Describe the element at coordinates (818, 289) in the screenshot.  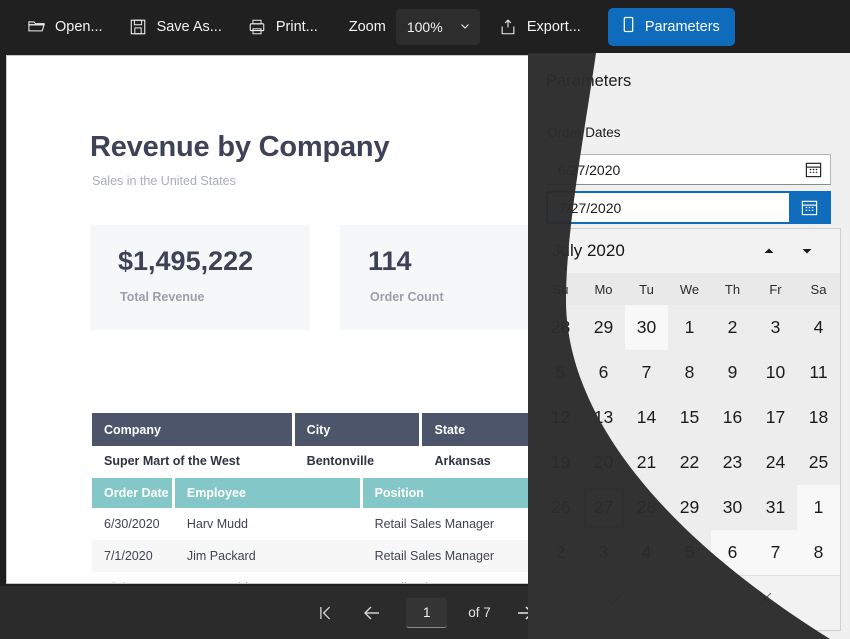
I see `dayname: Sa` at that location.